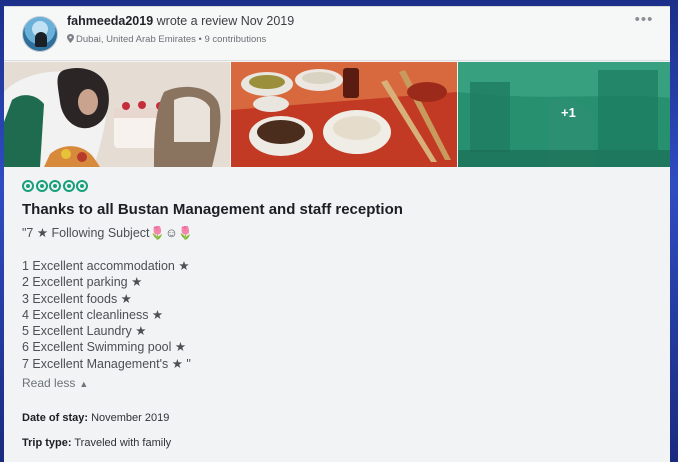  What do you see at coordinates (49, 383) in the screenshot?
I see `read-less-label: Read less` at bounding box center [49, 383].